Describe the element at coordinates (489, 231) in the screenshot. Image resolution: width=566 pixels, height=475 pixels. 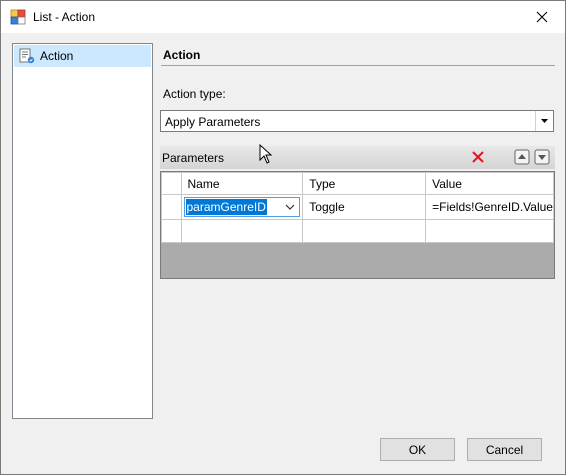
I see `value-cell` at that location.